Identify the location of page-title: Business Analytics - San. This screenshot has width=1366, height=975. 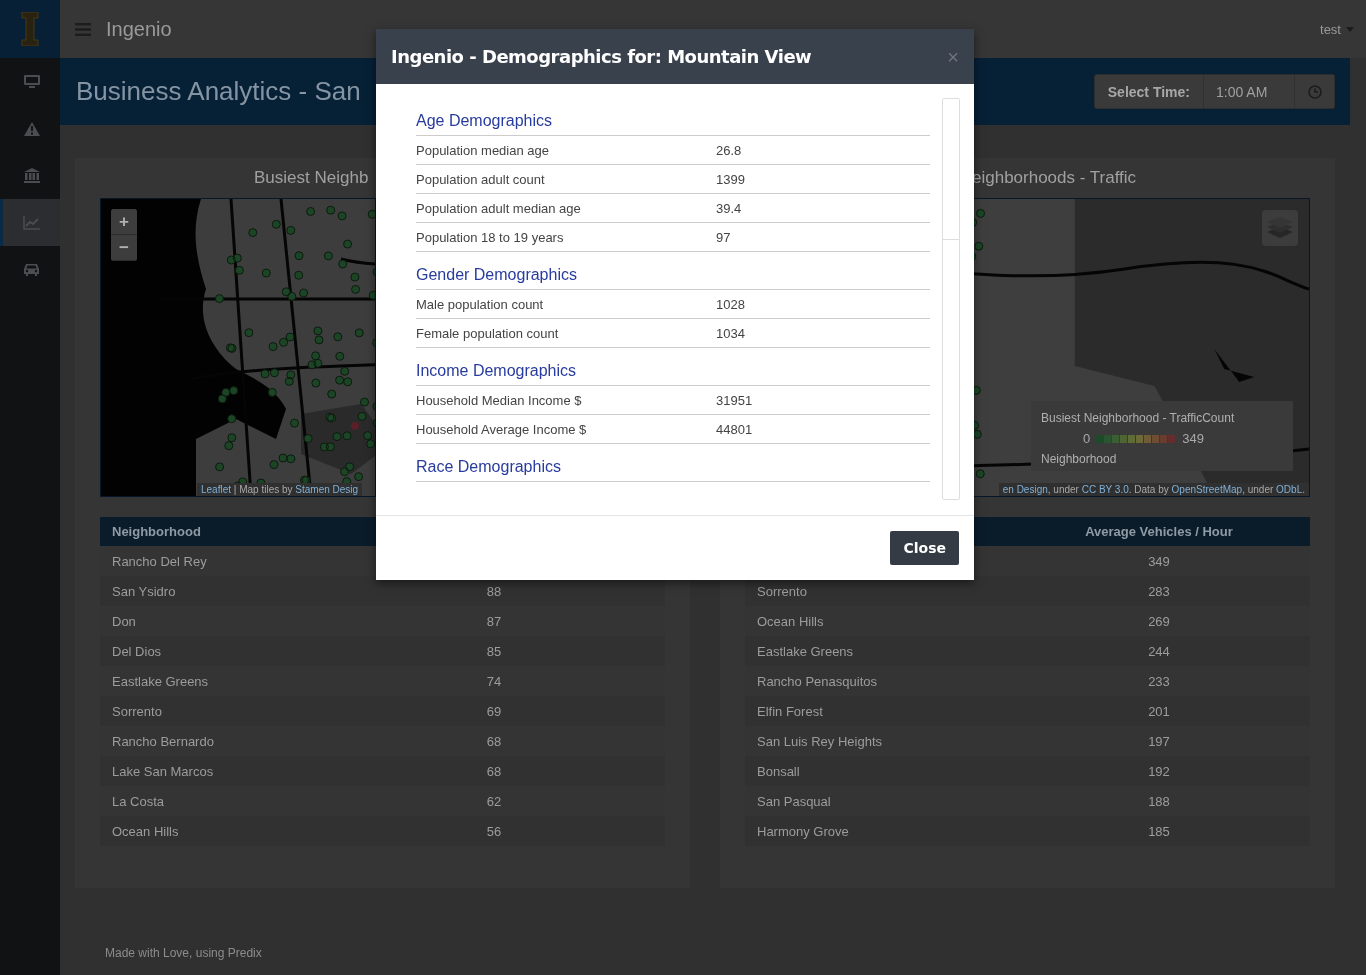
(218, 91).